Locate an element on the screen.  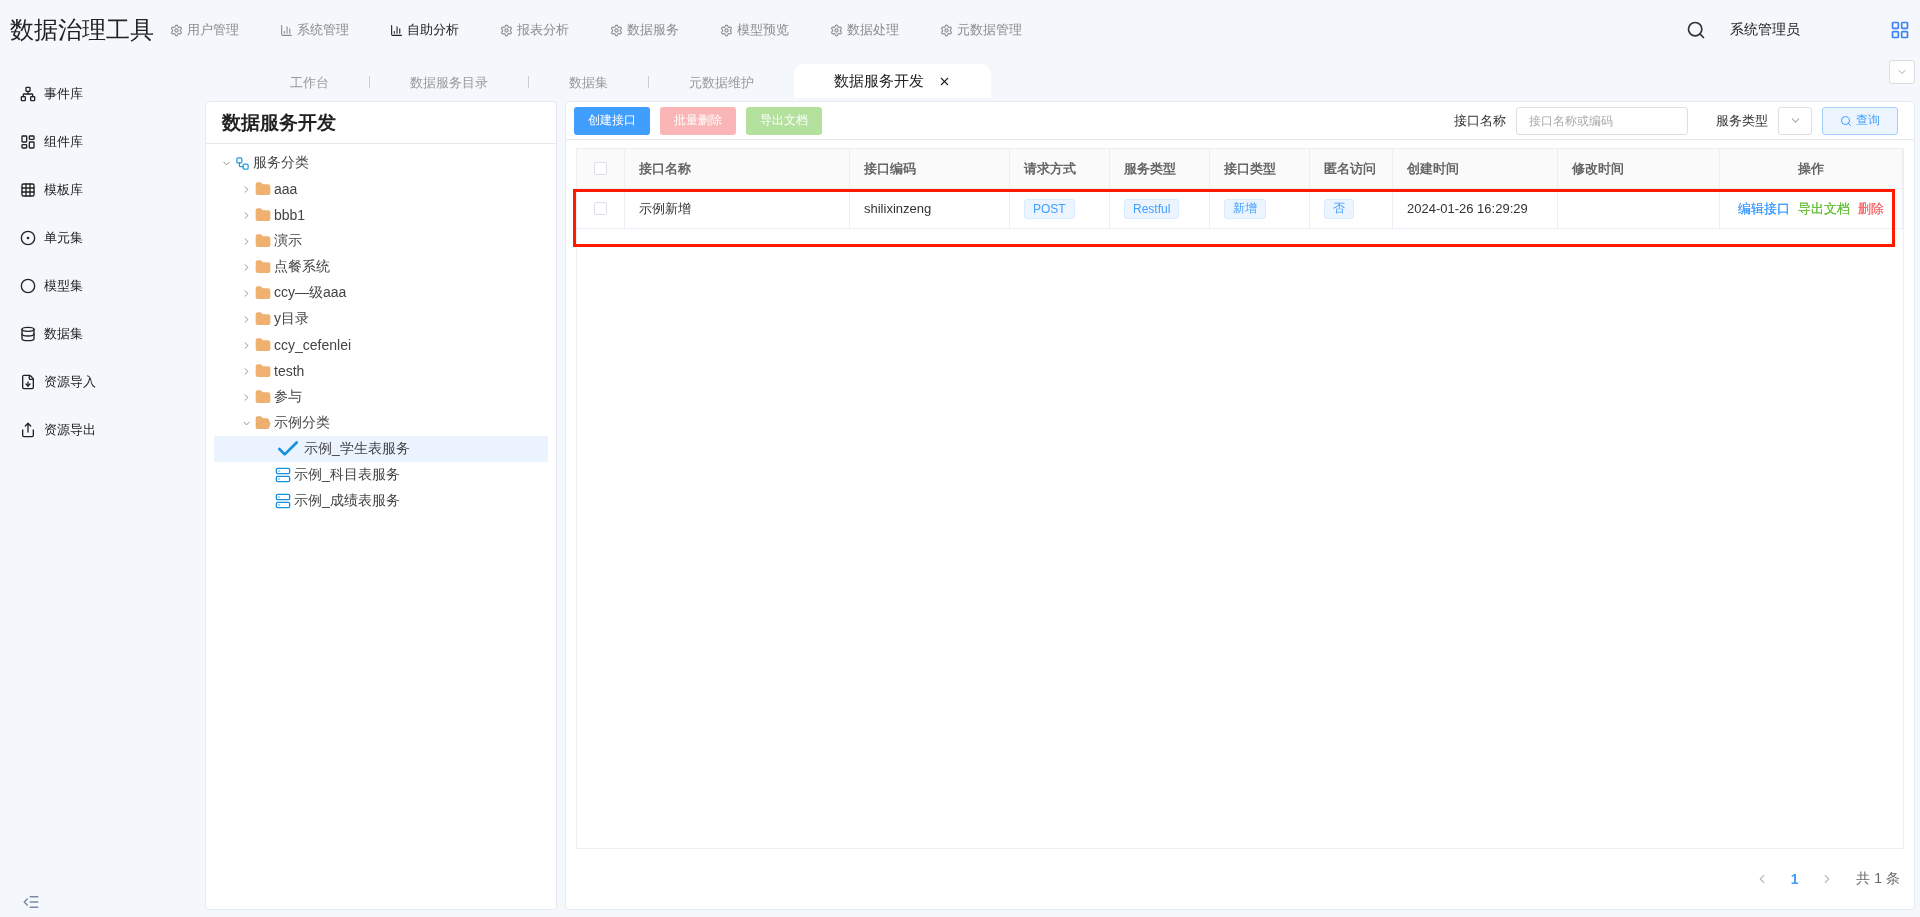
tree-item: 服务分类 is located at coordinates (381, 163).